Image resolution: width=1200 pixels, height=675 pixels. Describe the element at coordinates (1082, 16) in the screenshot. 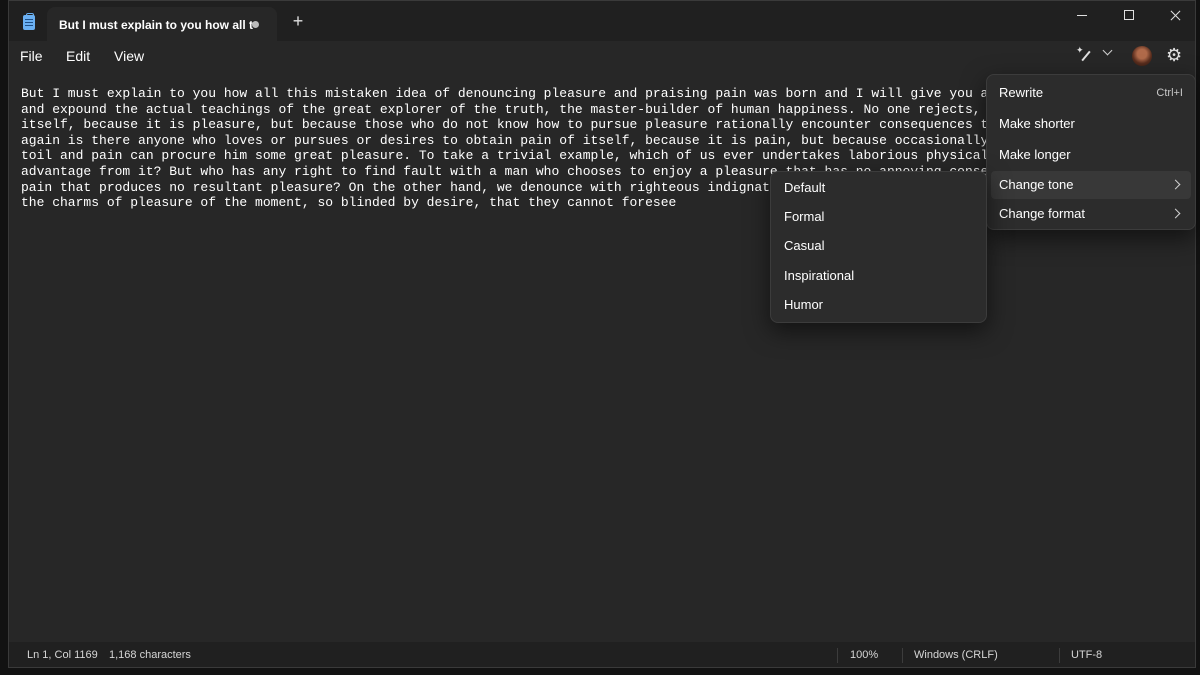

I see `minimize-button` at that location.